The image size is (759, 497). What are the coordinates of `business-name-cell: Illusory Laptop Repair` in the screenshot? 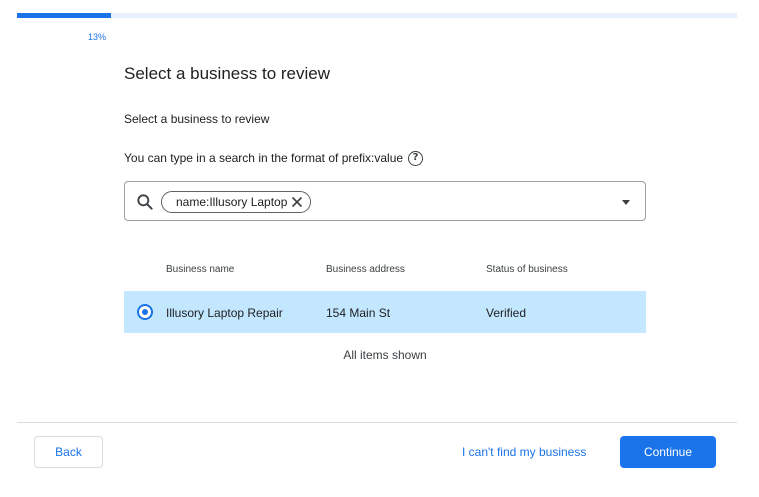 It's located at (224, 313).